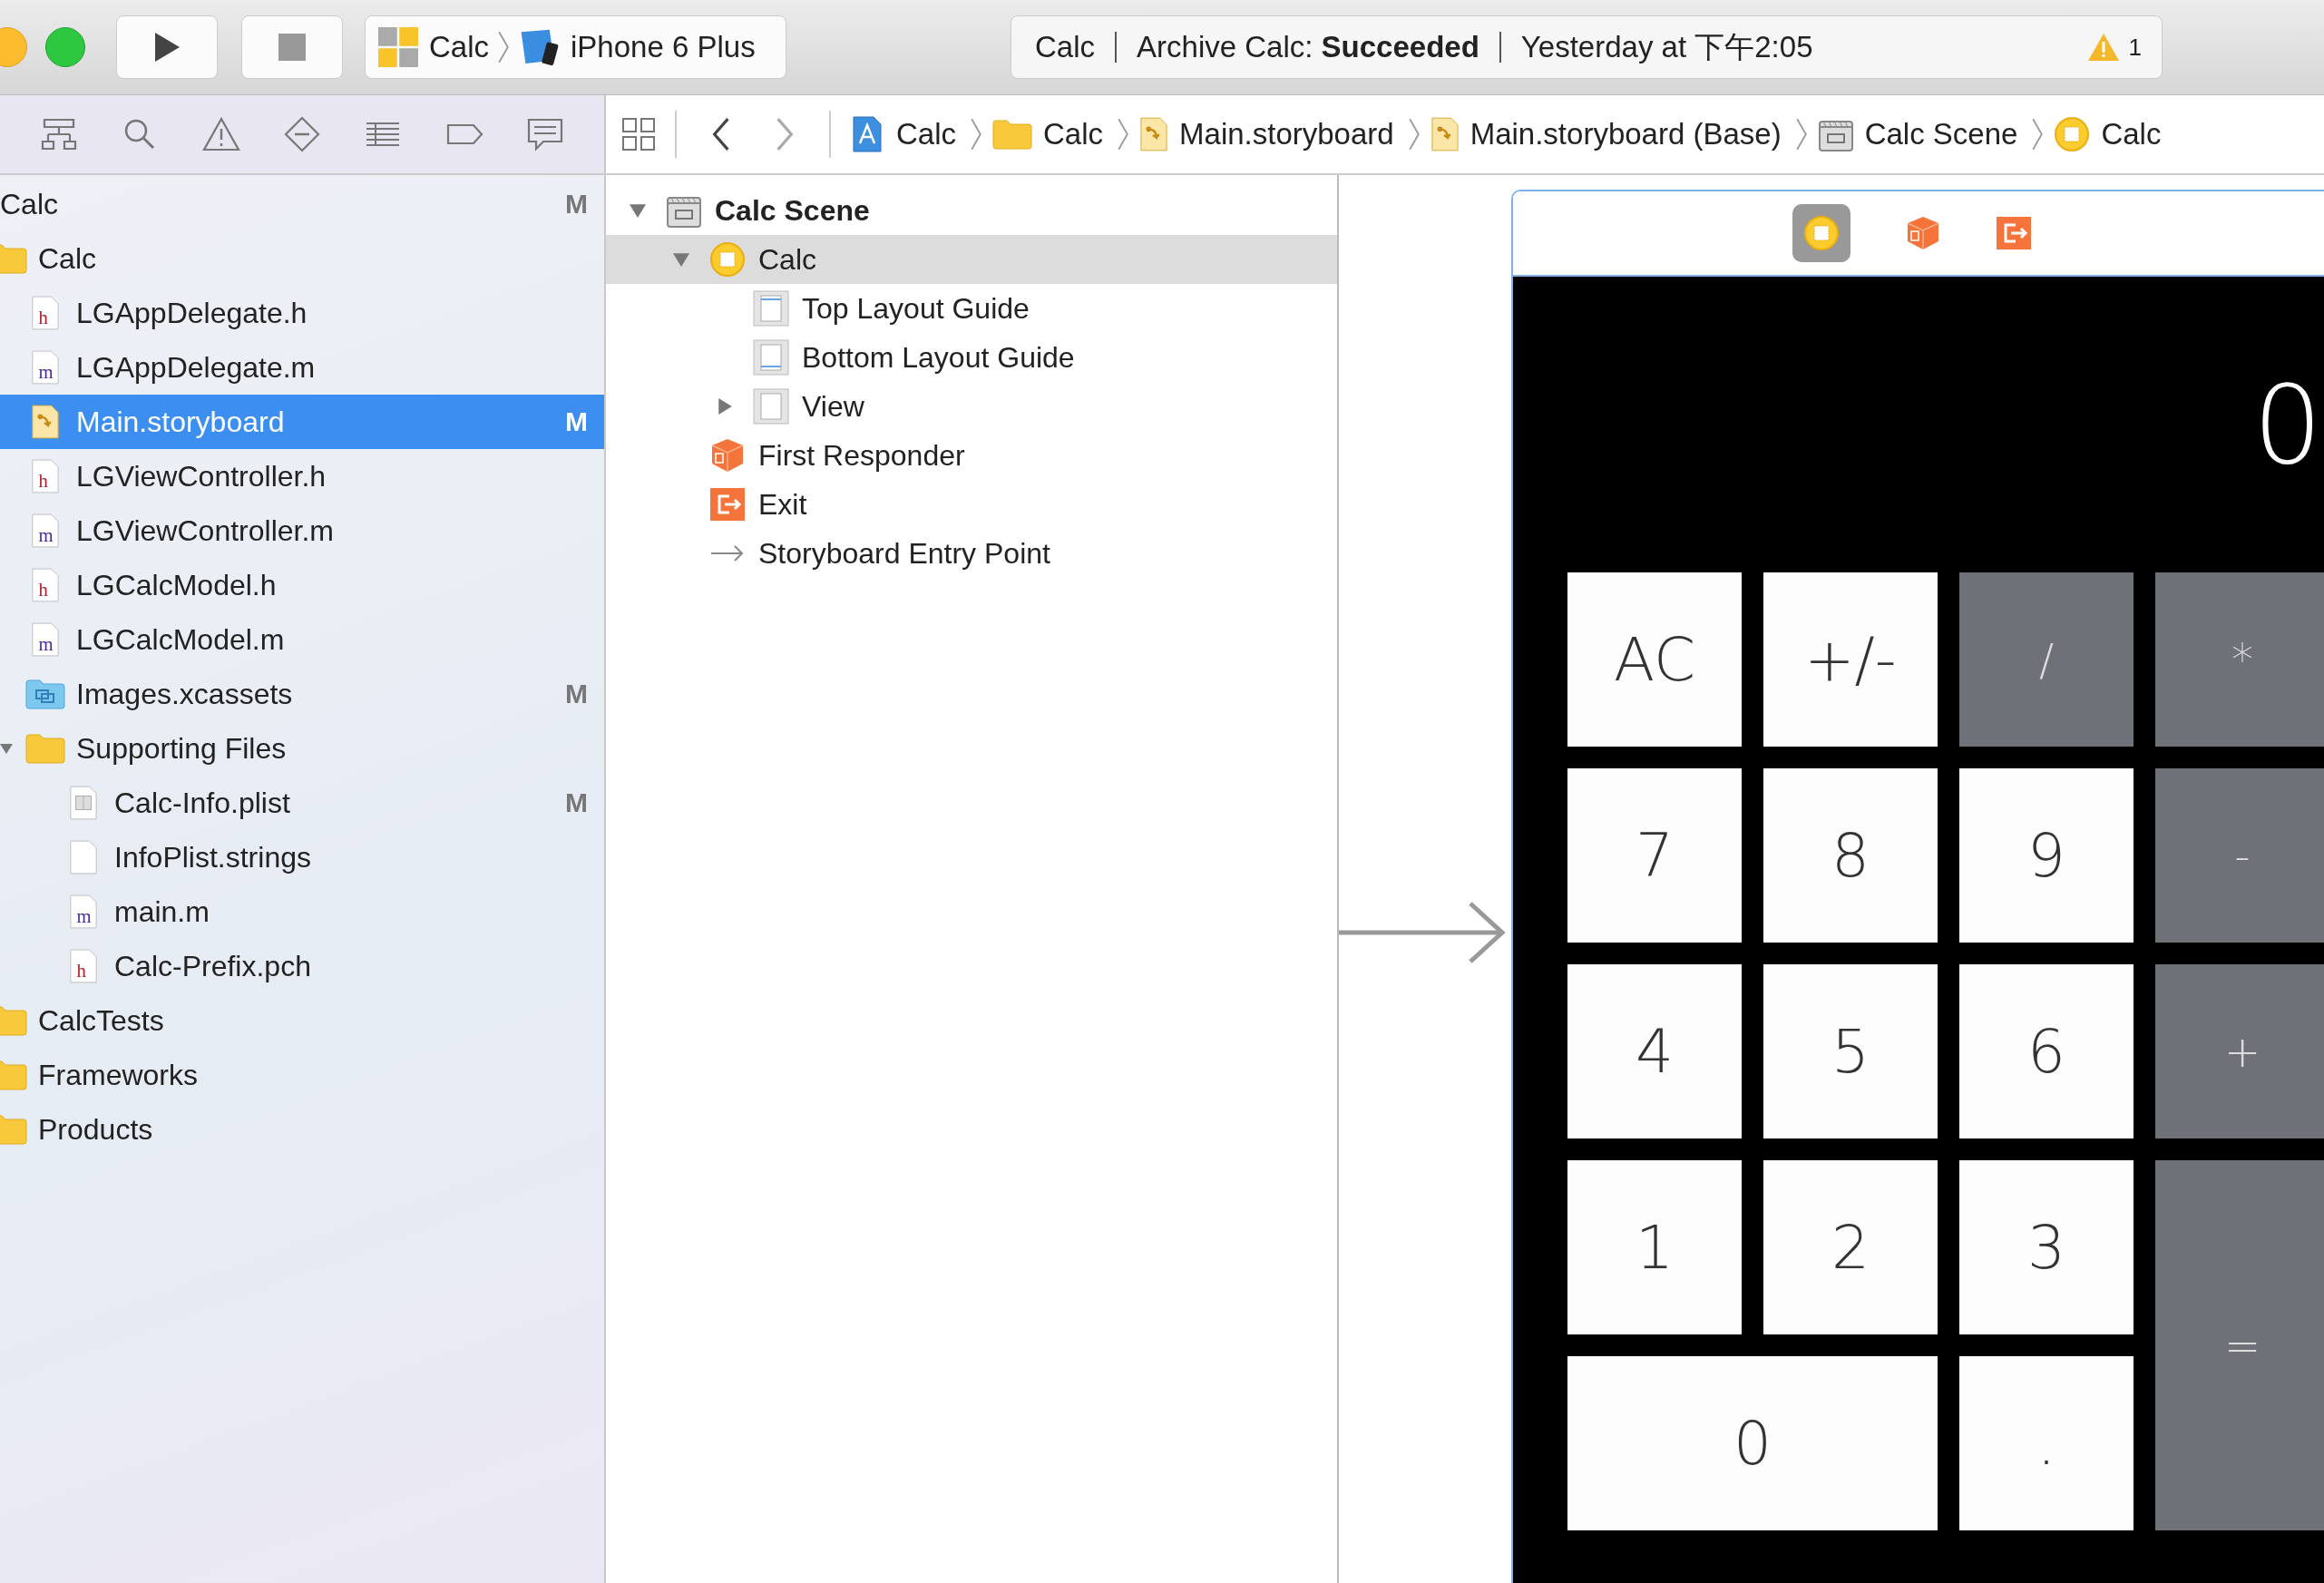 This screenshot has width=2324, height=1583. I want to click on file-row: m LGCalcModel.m, so click(302, 640).